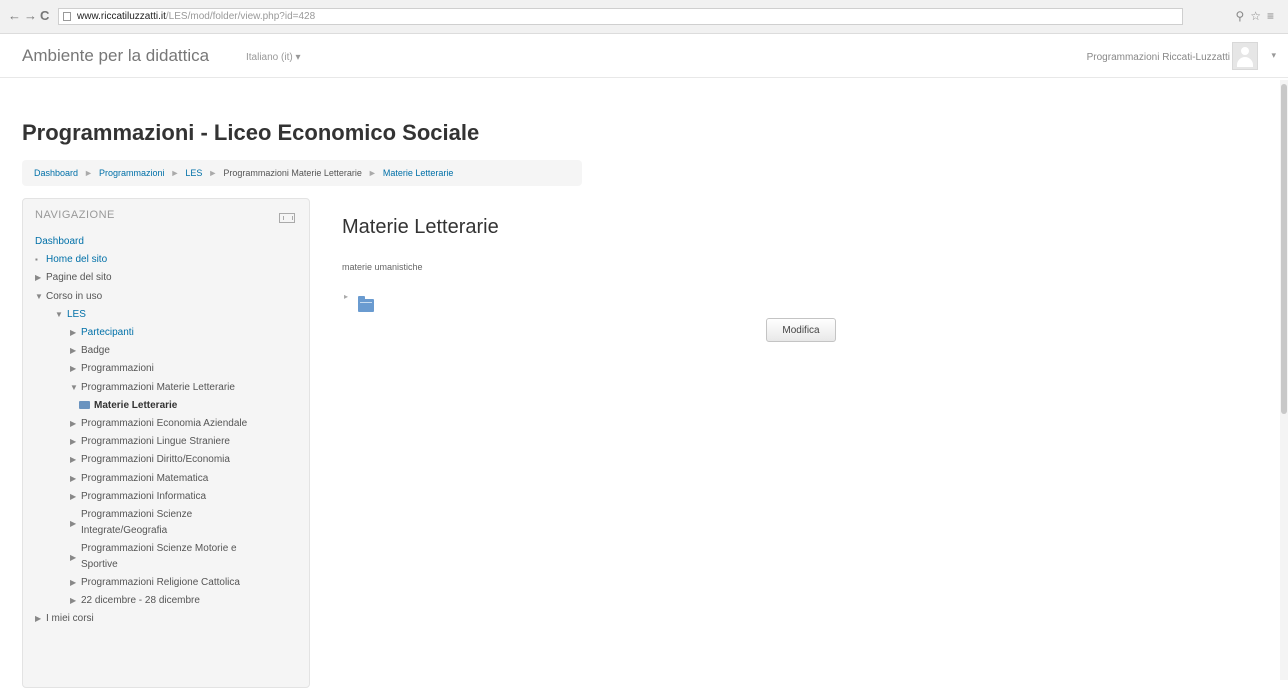 This screenshot has width=1288, height=688. Describe the element at coordinates (193, 173) in the screenshot. I see `breadcrumb-les: LES` at that location.